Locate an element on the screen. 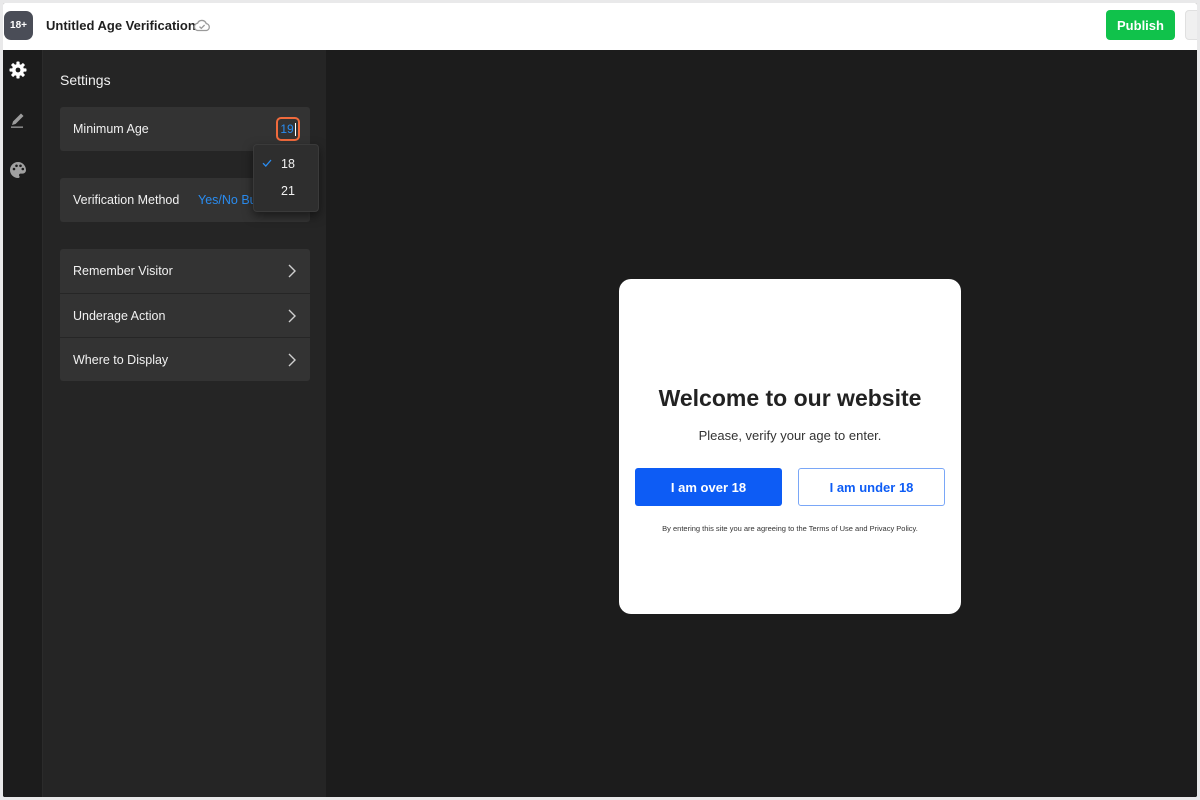  nav-item-underage-action: Underage Action is located at coordinates (185, 315).